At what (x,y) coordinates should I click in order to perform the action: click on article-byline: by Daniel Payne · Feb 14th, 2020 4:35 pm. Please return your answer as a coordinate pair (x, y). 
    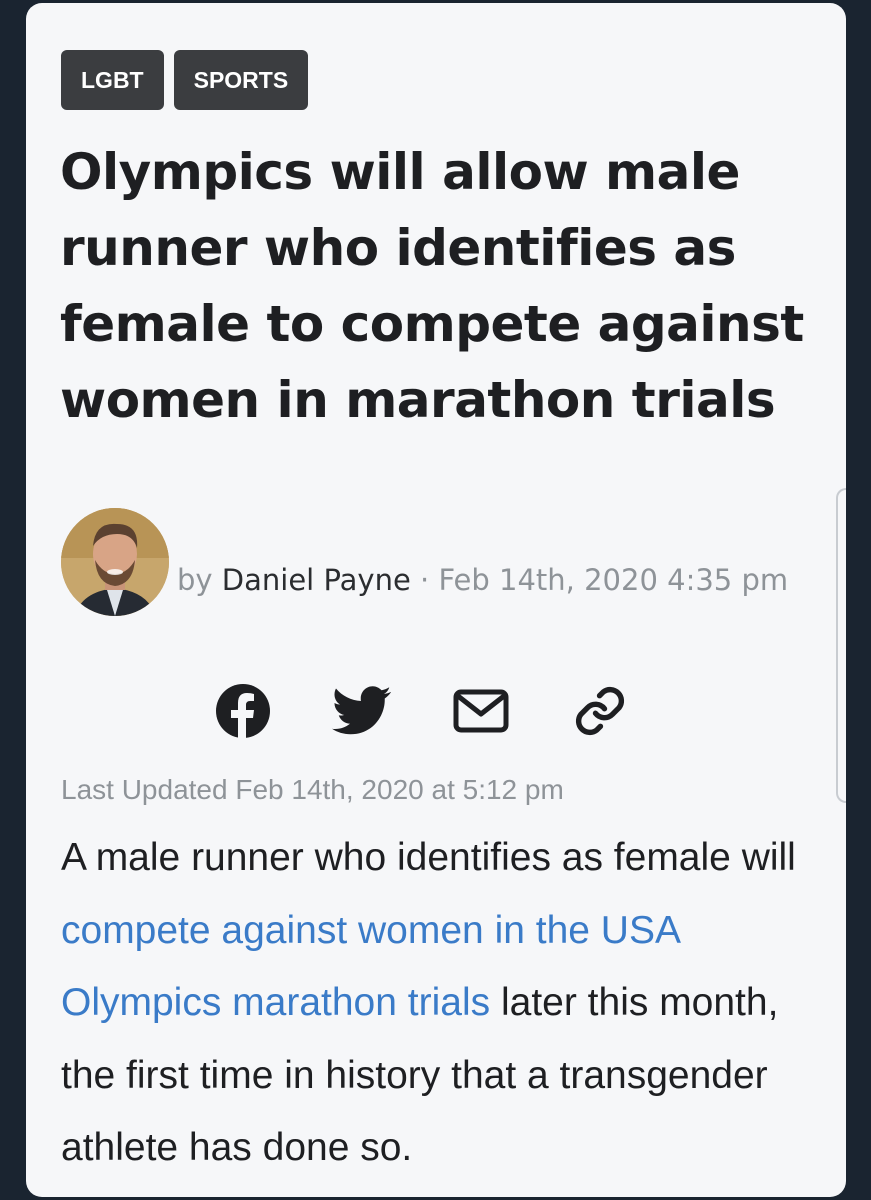
    Looking at the image, I should click on (439, 580).